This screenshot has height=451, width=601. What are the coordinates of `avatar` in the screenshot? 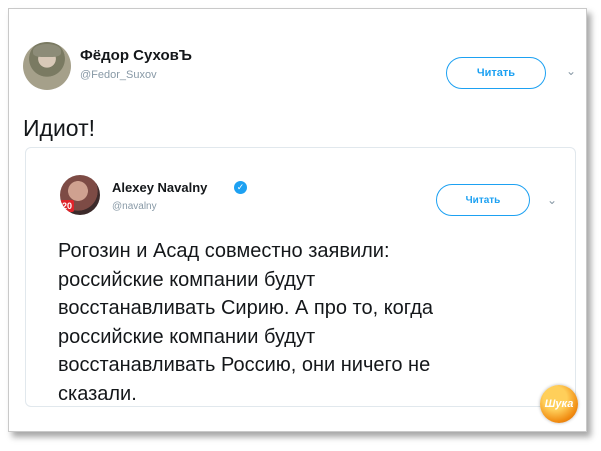 It's located at (47, 66).